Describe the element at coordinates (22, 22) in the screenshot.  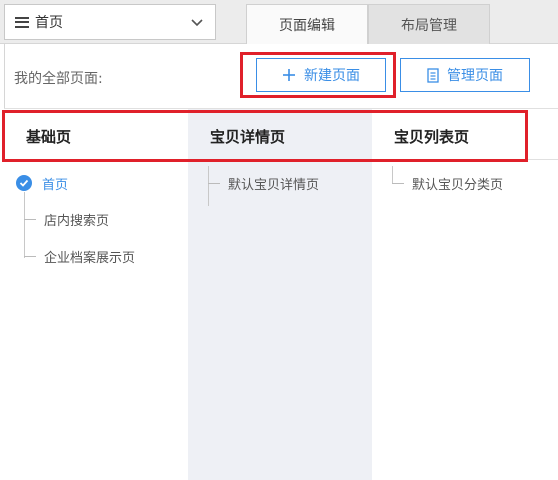
I see `menu-icon` at that location.